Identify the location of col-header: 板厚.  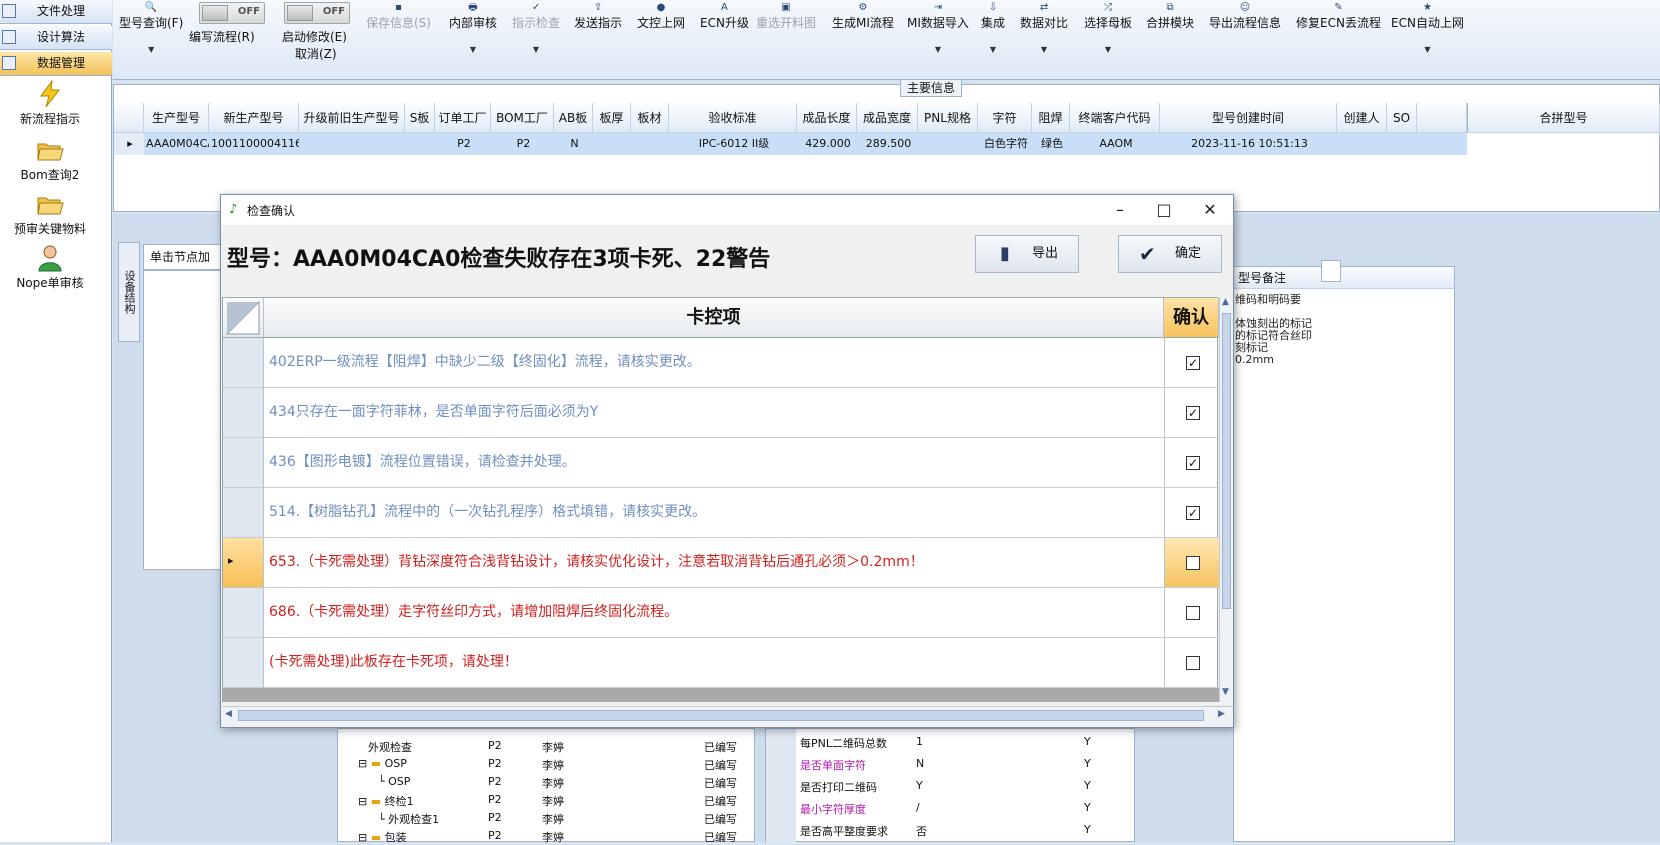
(612, 118).